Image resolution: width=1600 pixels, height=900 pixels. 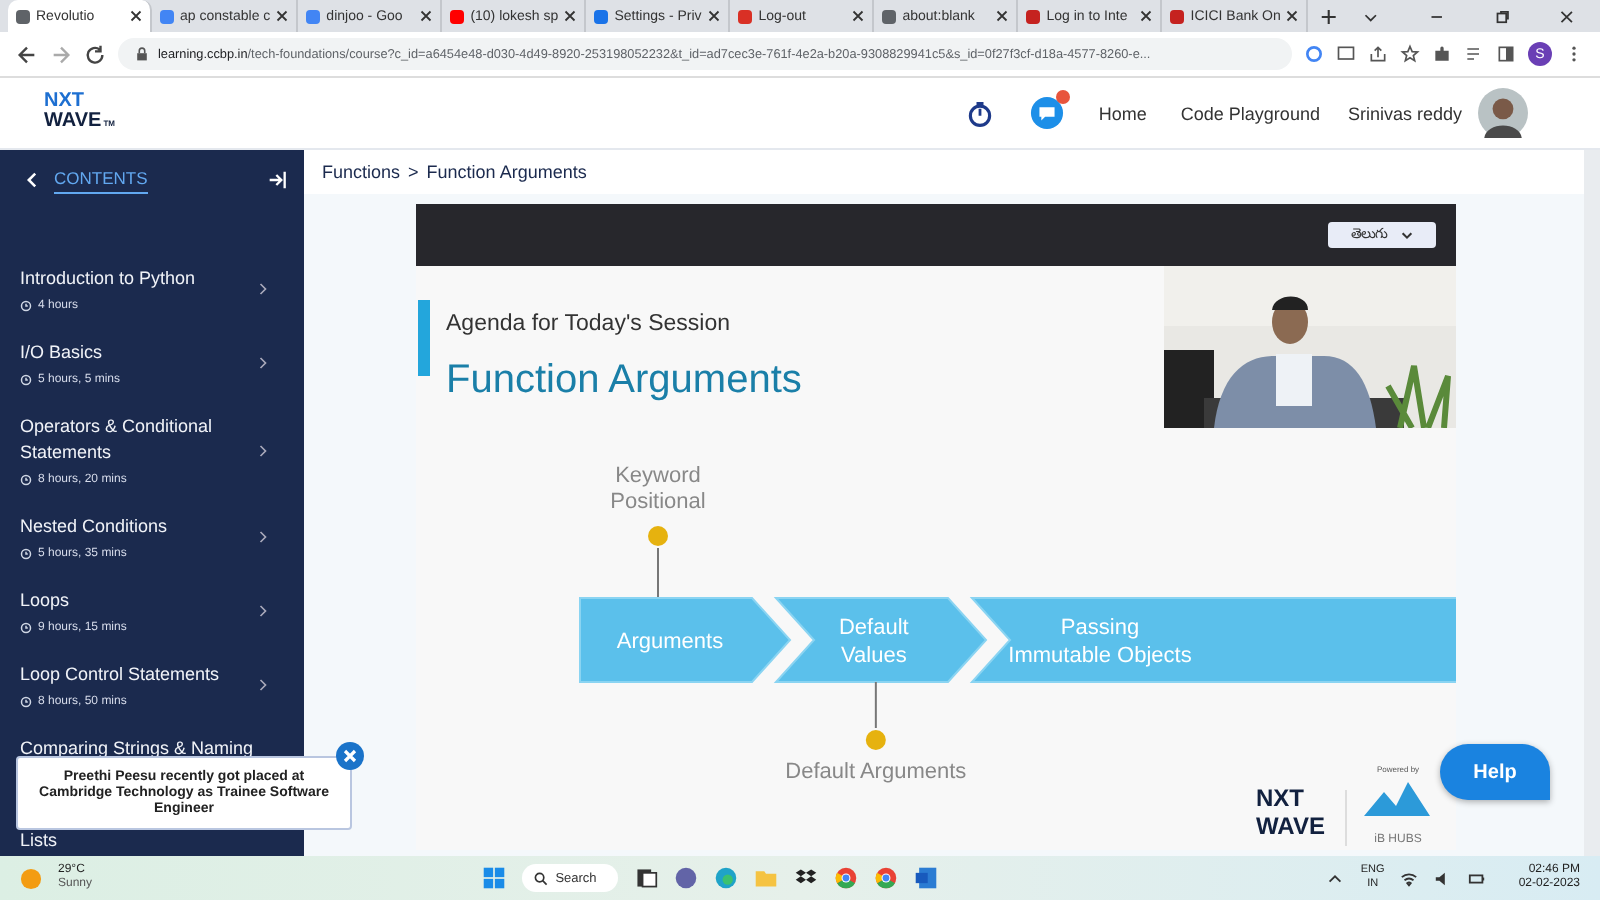 What do you see at coordinates (1346, 54) in the screenshot?
I see `screen-share-icon` at bounding box center [1346, 54].